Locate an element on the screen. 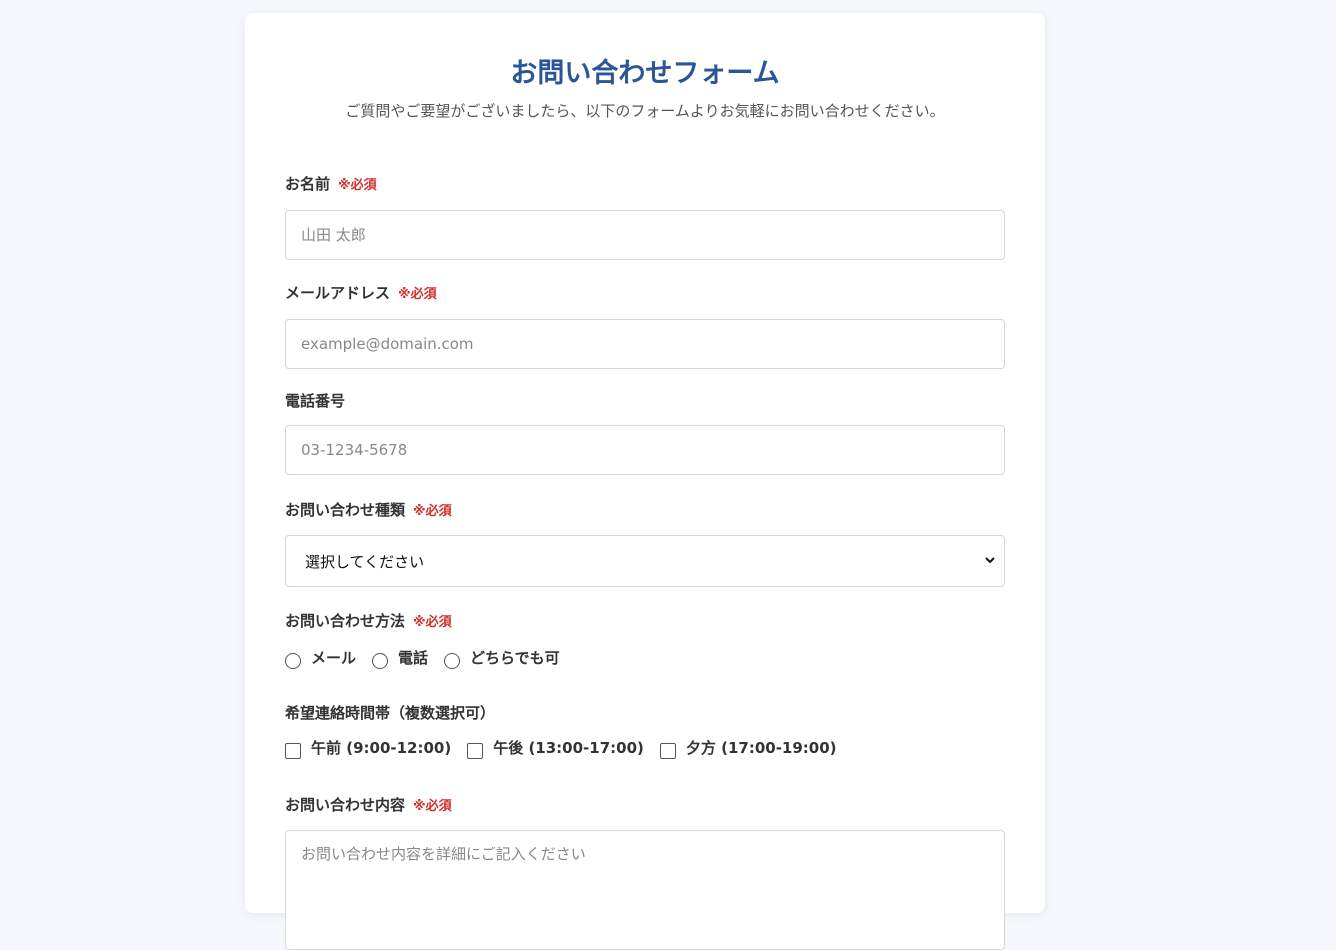 The width and height of the screenshot is (1336, 950). chevron-down-icon is located at coordinates (990, 560).